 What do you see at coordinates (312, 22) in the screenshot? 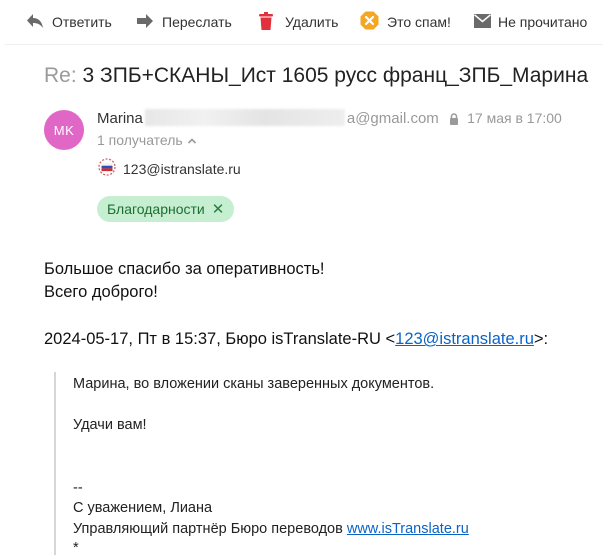
I see `delete-label: Удалить` at bounding box center [312, 22].